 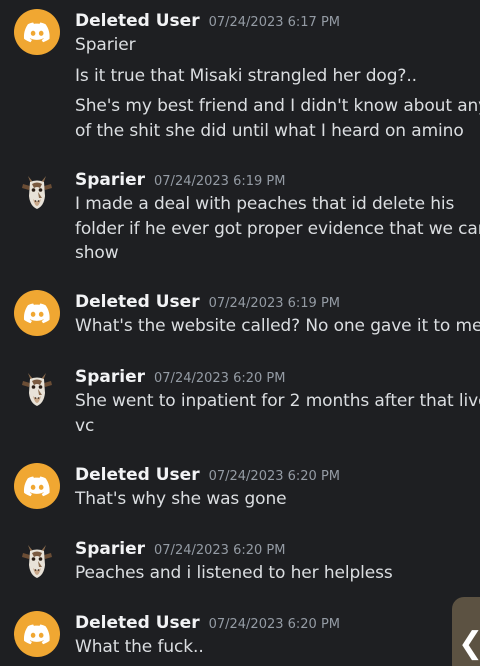 I want to click on message-header: Deleted User 07/24/2023 6:19 PM, so click(x=207, y=302).